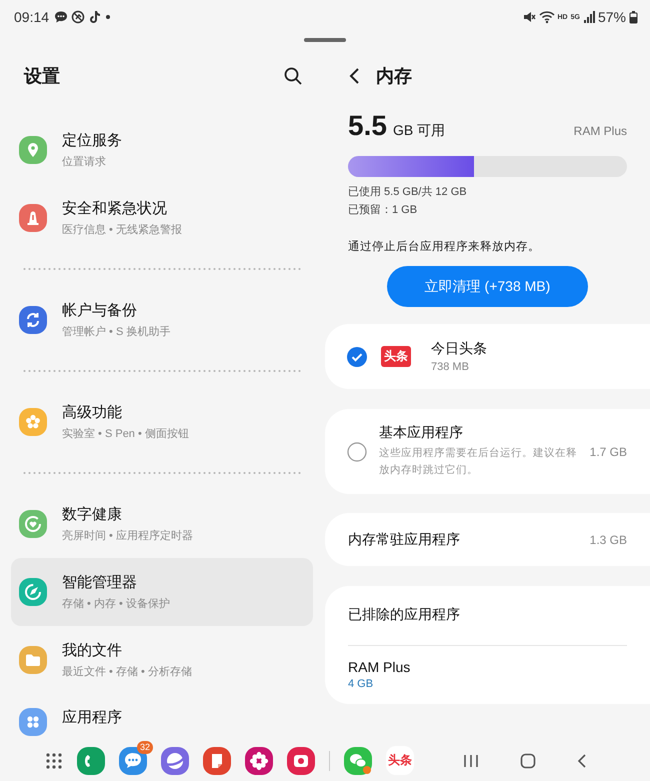 The width and height of the screenshot is (650, 781). Describe the element at coordinates (92, 412) in the screenshot. I see `item-title: 高级功能` at that location.